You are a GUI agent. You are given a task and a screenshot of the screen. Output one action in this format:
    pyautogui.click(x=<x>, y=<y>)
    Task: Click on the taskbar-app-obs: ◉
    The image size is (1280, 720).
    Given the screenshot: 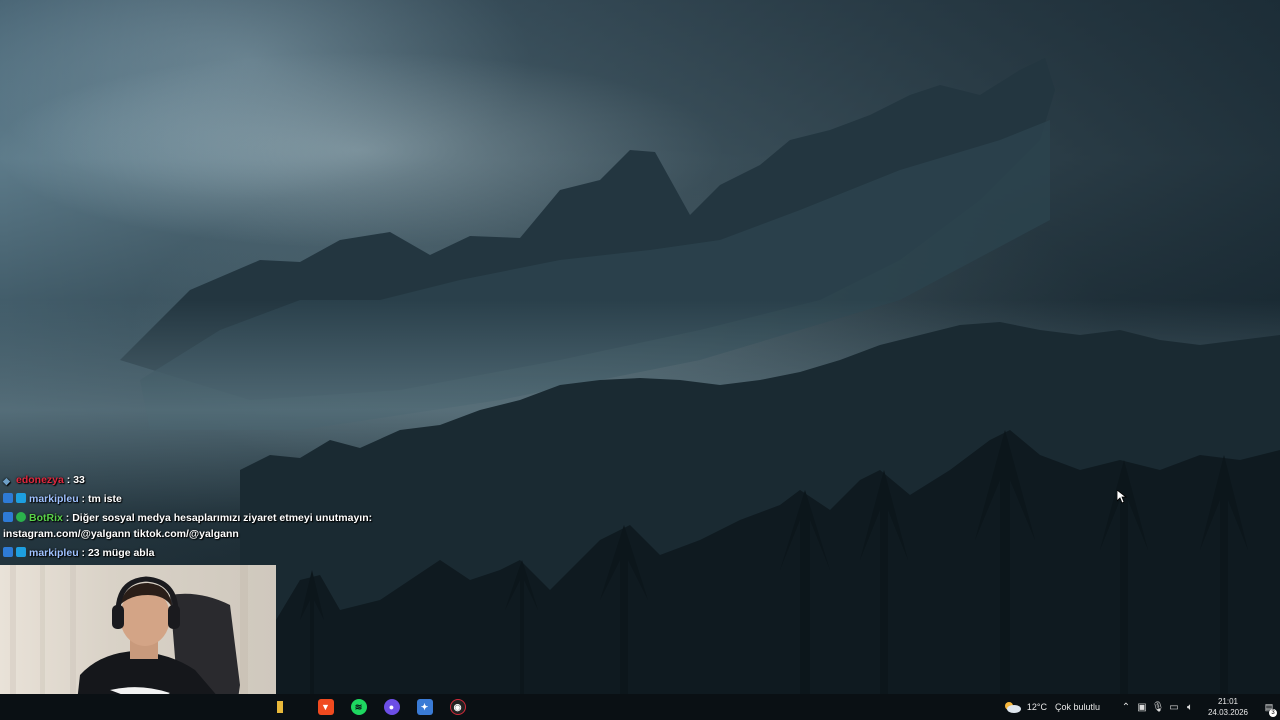 What is the action you would take?
    pyautogui.click(x=457, y=707)
    